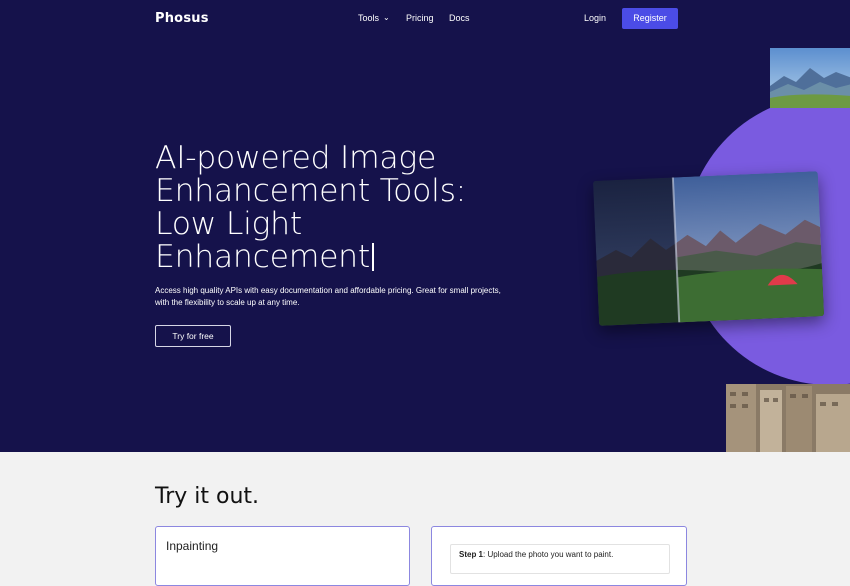 This screenshot has height=586, width=850. I want to click on try-for-free-button: Try for free, so click(193, 336).